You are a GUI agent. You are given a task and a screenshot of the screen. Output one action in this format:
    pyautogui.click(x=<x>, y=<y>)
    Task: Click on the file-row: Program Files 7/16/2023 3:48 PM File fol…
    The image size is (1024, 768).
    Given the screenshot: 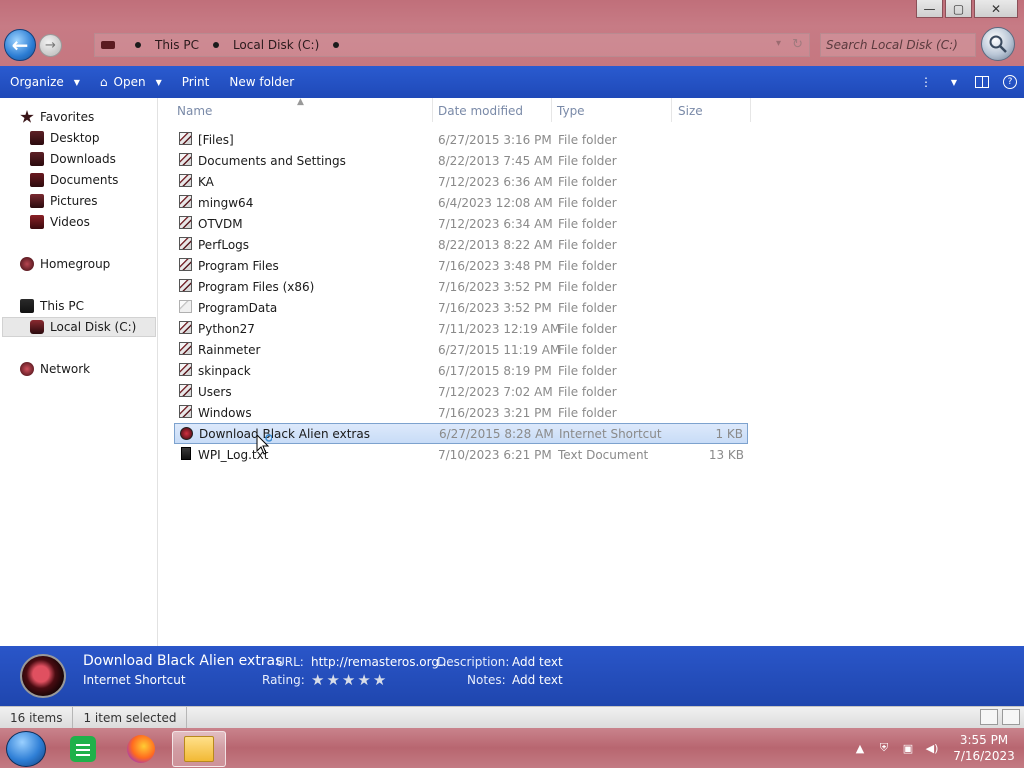 What is the action you would take?
    pyautogui.click(x=461, y=265)
    